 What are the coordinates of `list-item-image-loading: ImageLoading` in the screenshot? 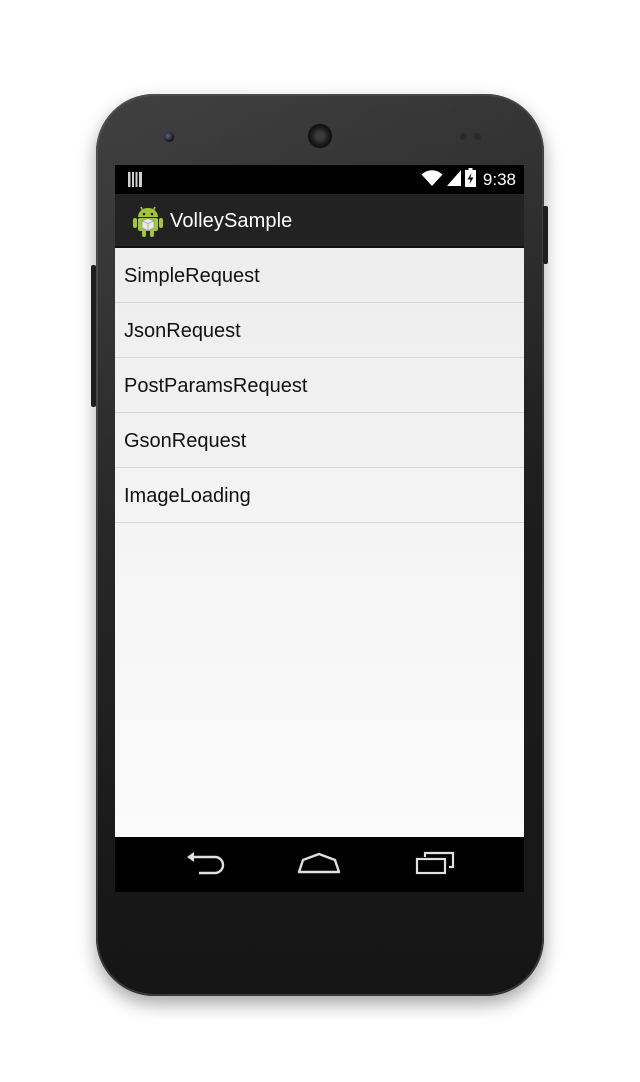 It's located at (319, 495).